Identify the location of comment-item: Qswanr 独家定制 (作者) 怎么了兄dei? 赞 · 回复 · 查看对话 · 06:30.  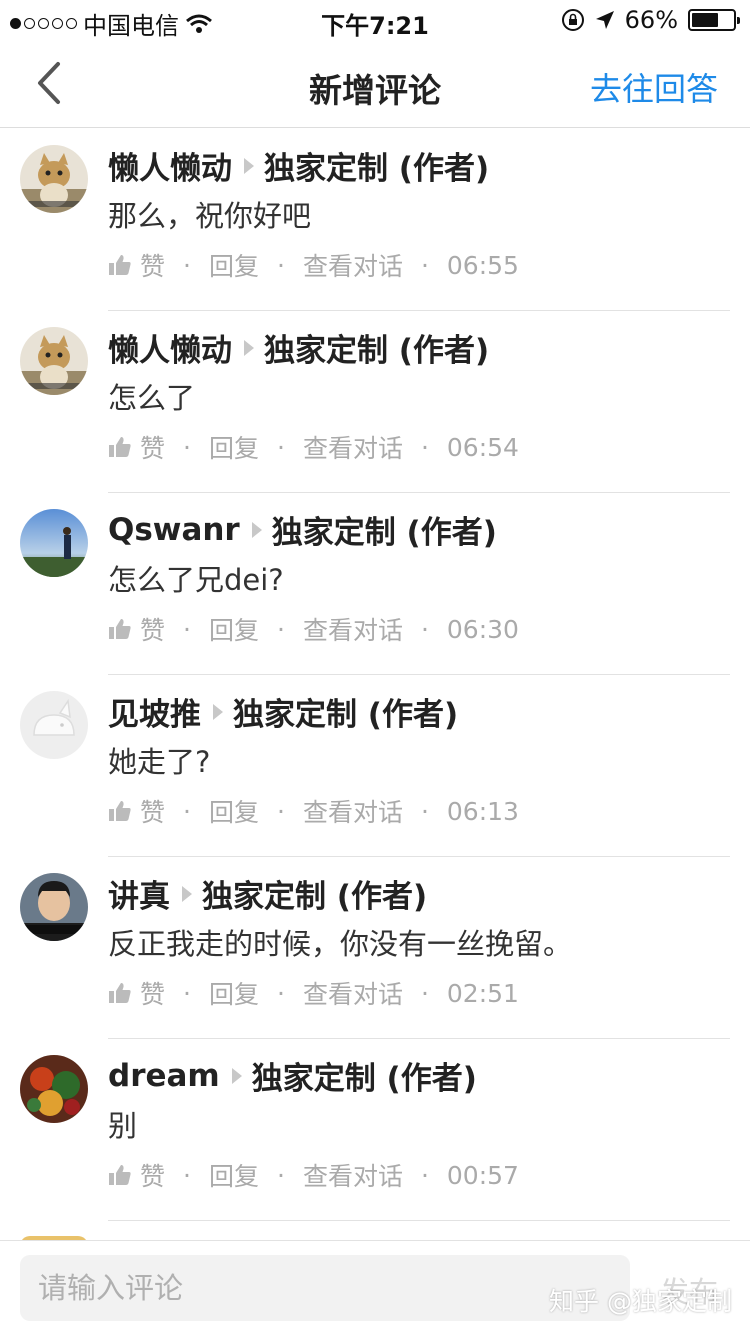
(375, 584).